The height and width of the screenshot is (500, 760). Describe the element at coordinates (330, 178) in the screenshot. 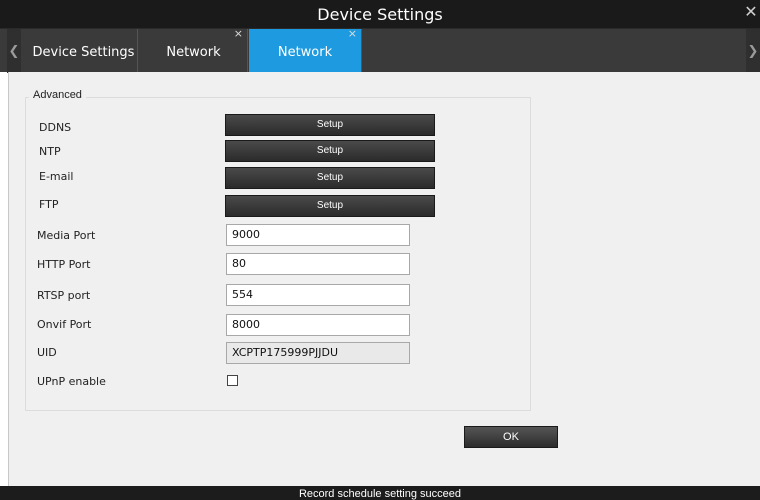

I see `email-setup-button: Setup` at that location.